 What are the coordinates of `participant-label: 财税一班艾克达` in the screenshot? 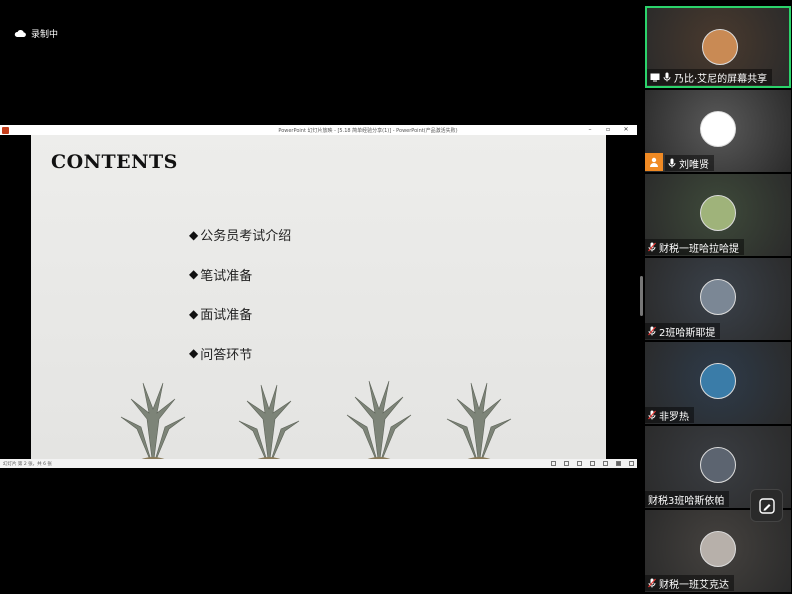 It's located at (689, 583).